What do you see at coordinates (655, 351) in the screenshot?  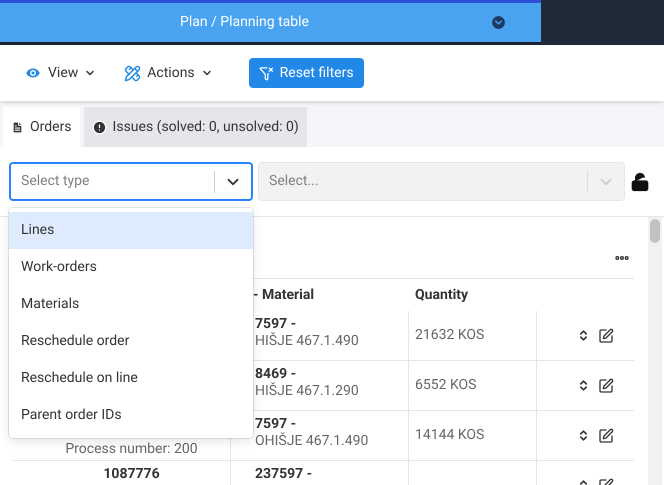 I see `scrollbar` at bounding box center [655, 351].